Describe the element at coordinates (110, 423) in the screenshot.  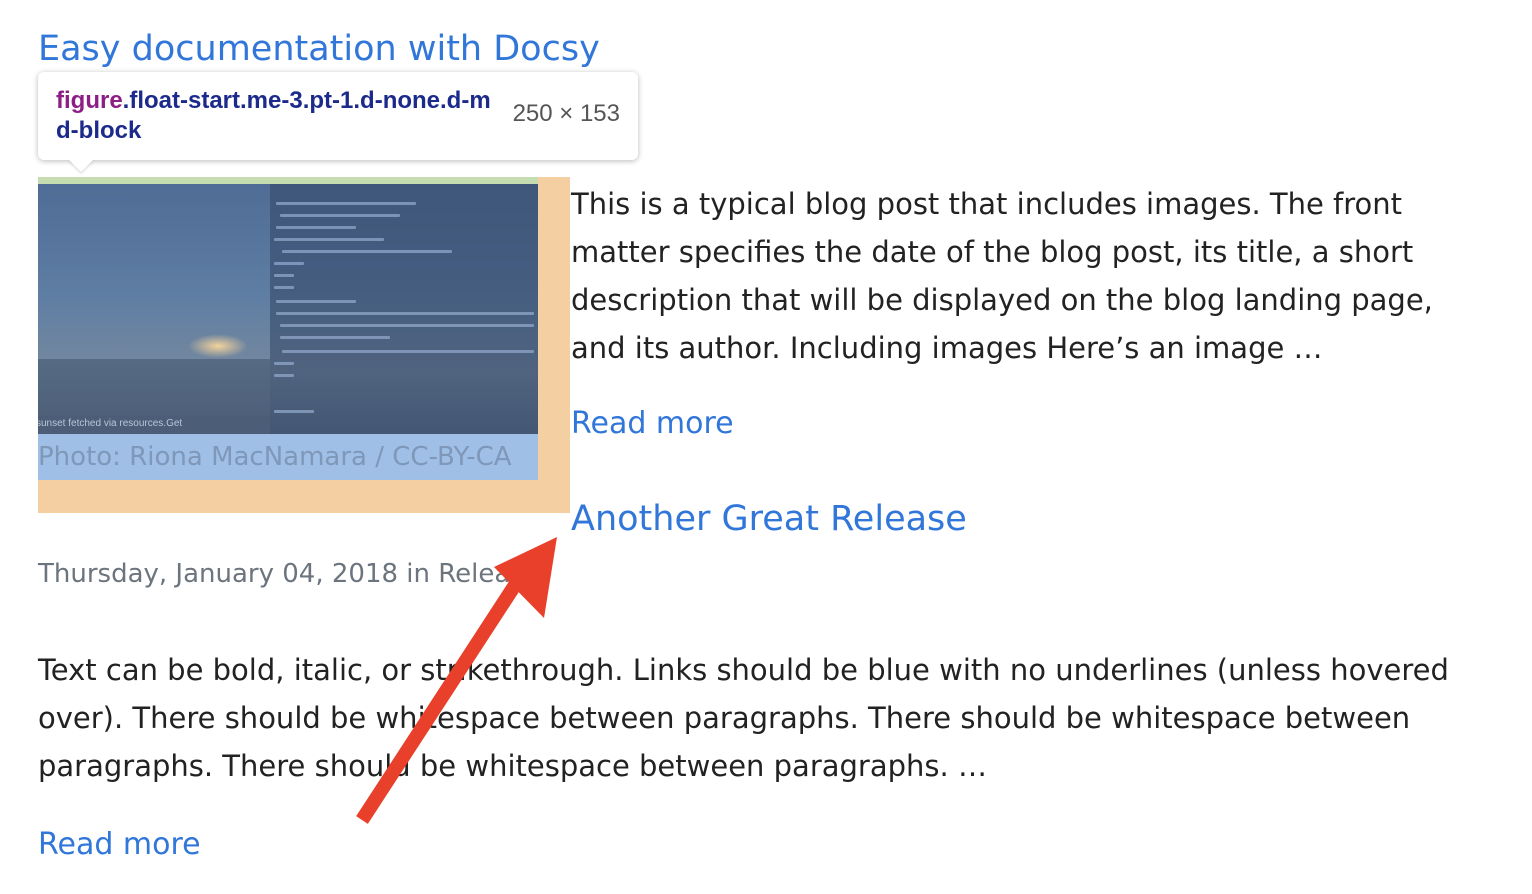
I see `image-overlay-text: sunset fetched via resources.Get` at that location.